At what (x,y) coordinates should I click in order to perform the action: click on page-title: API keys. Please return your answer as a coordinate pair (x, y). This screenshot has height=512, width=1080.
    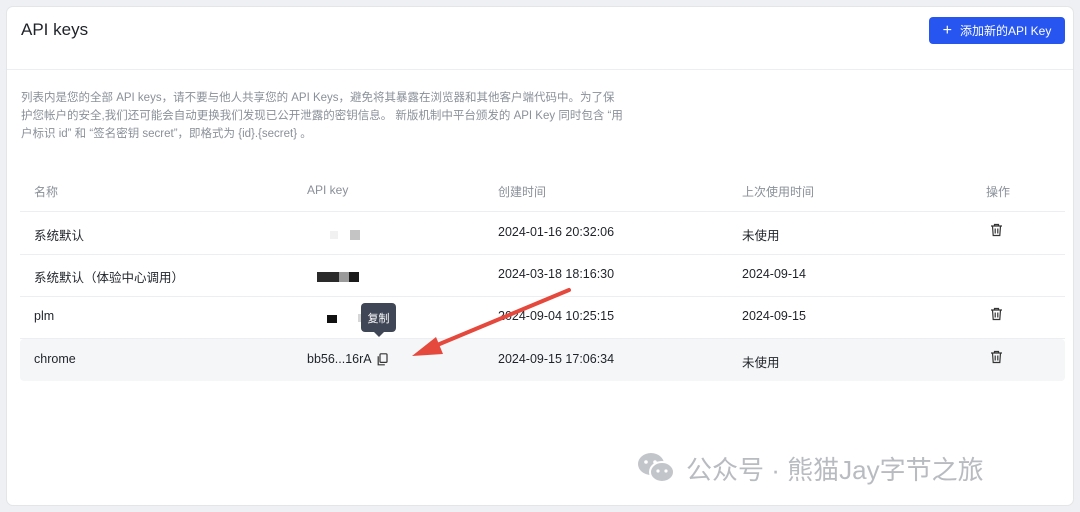
    Looking at the image, I should click on (55, 29).